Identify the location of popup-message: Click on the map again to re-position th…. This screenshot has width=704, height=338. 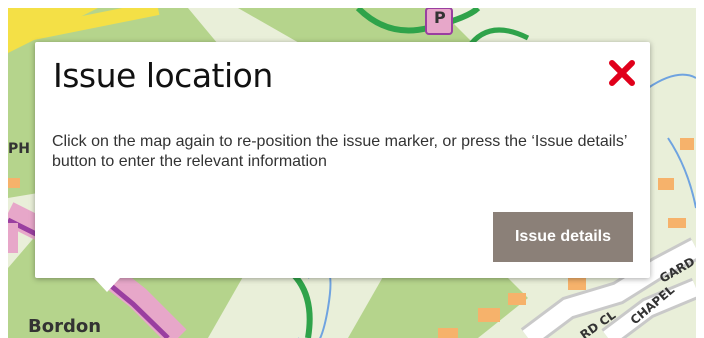
(339, 151).